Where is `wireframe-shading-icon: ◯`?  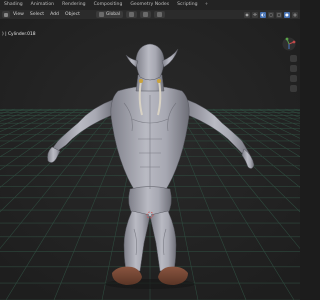 wireframe-shading-icon: ◯ is located at coordinates (279, 14).